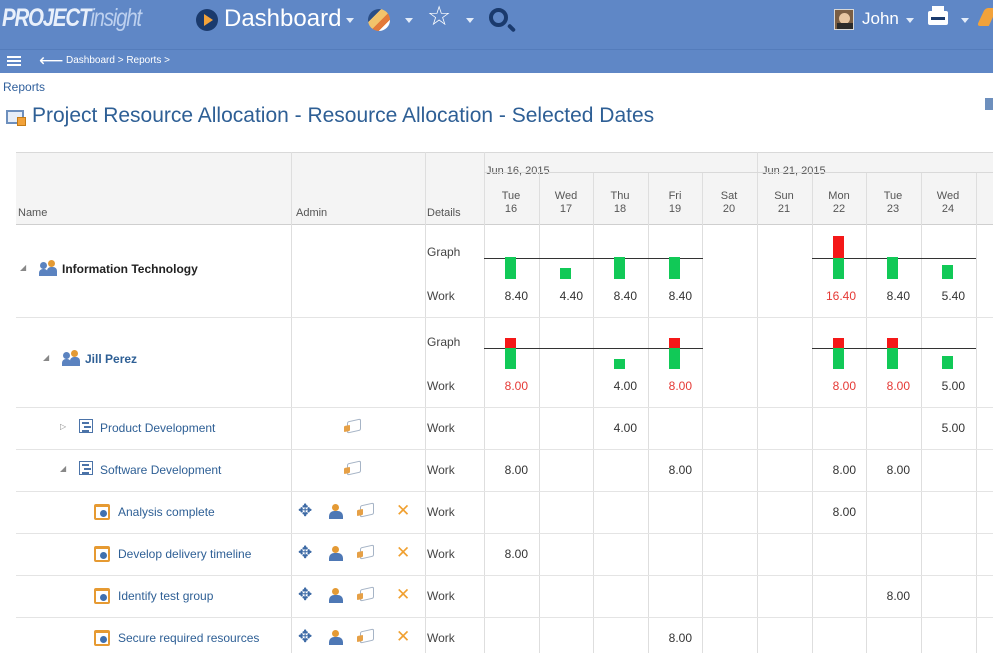  What do you see at coordinates (880, 19) in the screenshot?
I see `user-menu: John` at bounding box center [880, 19].